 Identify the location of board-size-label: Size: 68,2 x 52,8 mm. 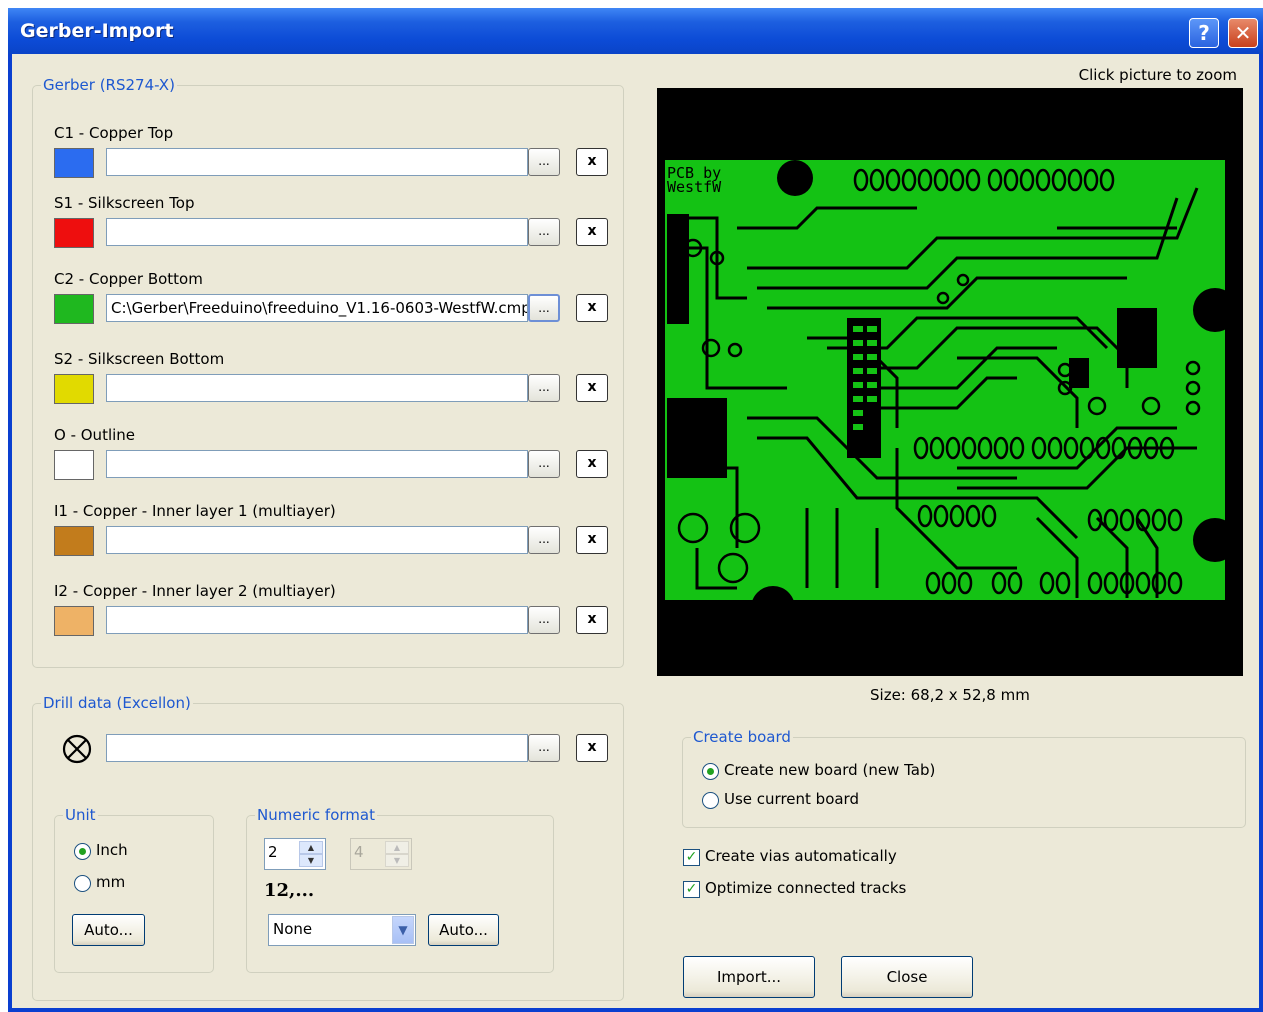
(950, 695).